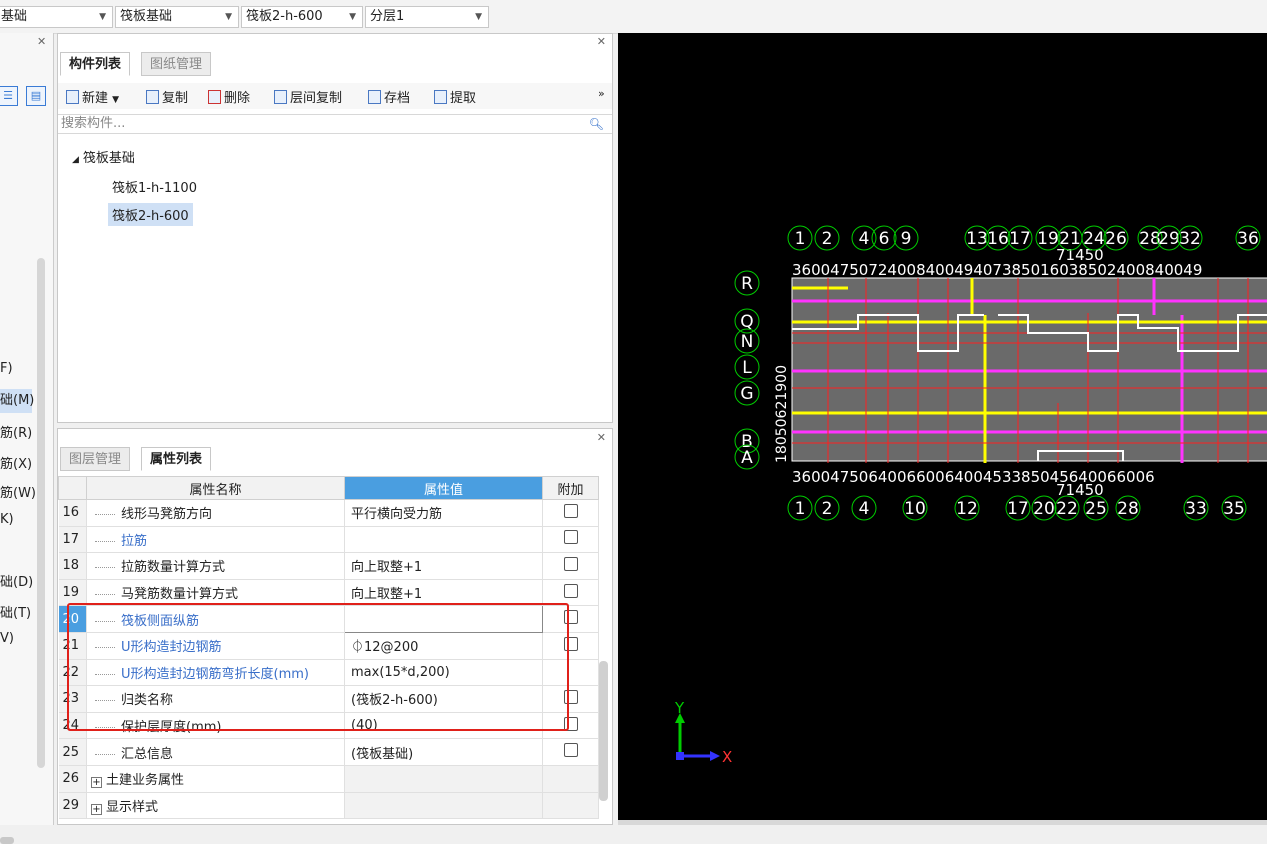 The width and height of the screenshot is (1267, 844). I want to click on nav-item: 础(T), so click(15, 611).